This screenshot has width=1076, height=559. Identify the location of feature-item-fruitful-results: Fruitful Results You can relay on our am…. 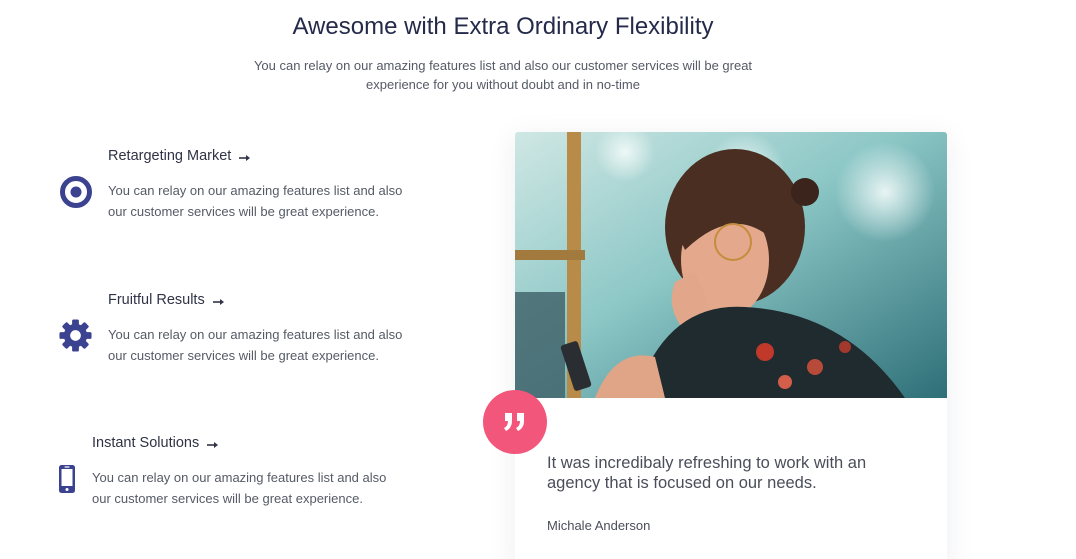
(258, 329).